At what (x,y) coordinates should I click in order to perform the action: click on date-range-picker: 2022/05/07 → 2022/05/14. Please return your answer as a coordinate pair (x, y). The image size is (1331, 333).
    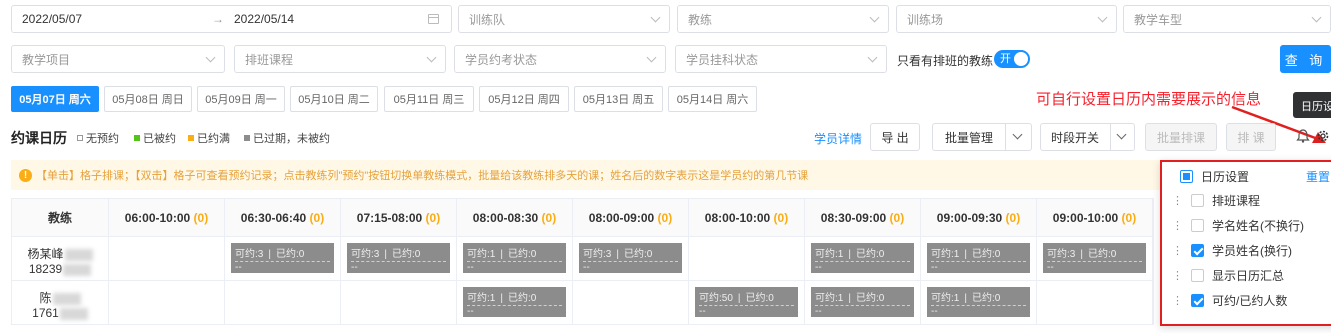
    Looking at the image, I should click on (231, 19).